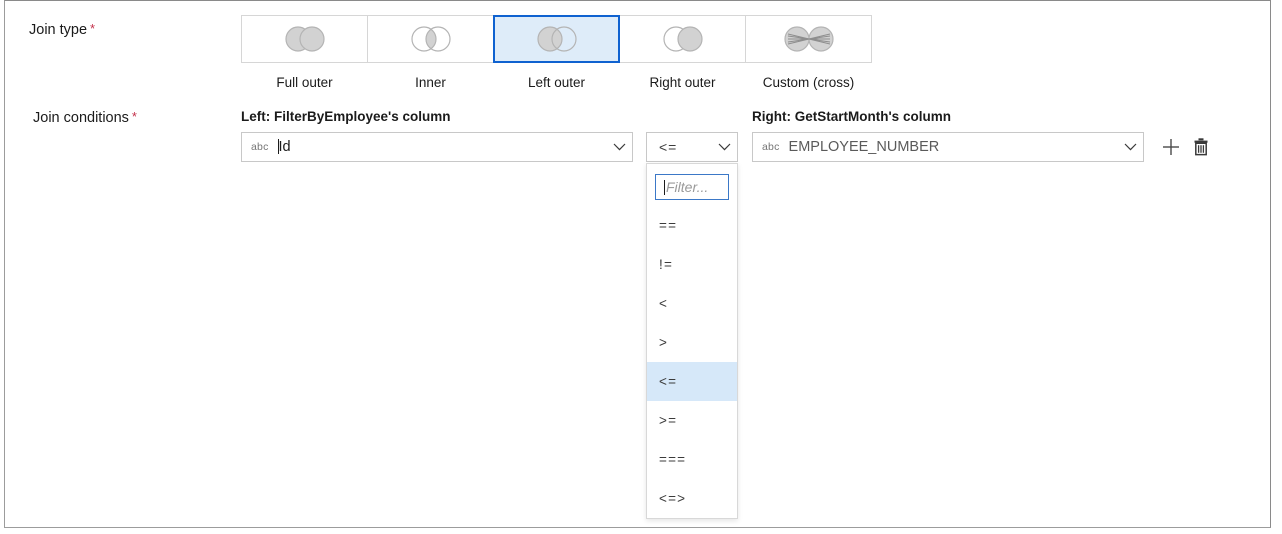 The width and height of the screenshot is (1282, 534). I want to click on venn-inner-icon, so click(430, 39).